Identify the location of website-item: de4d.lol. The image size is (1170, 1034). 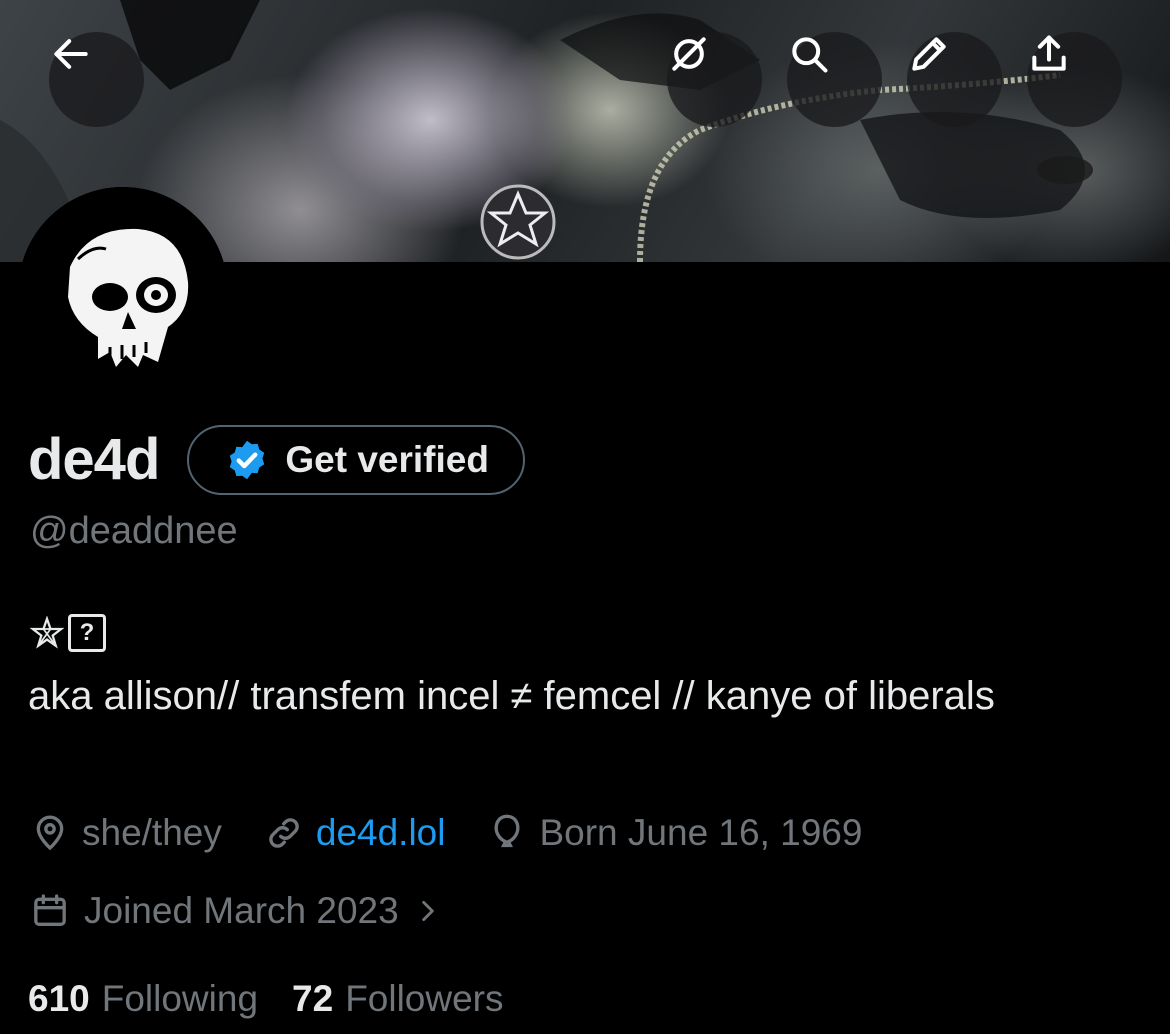
(355, 833).